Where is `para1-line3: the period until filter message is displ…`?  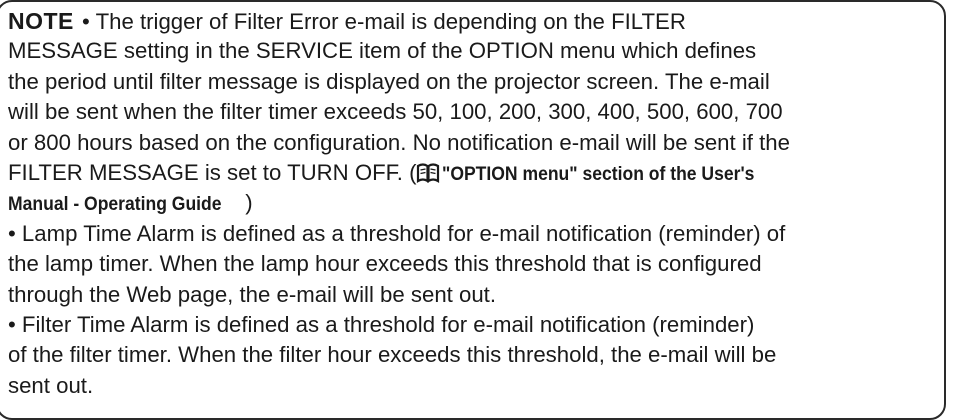
para1-line3: the period until filter message is displ… is located at coordinates (389, 81).